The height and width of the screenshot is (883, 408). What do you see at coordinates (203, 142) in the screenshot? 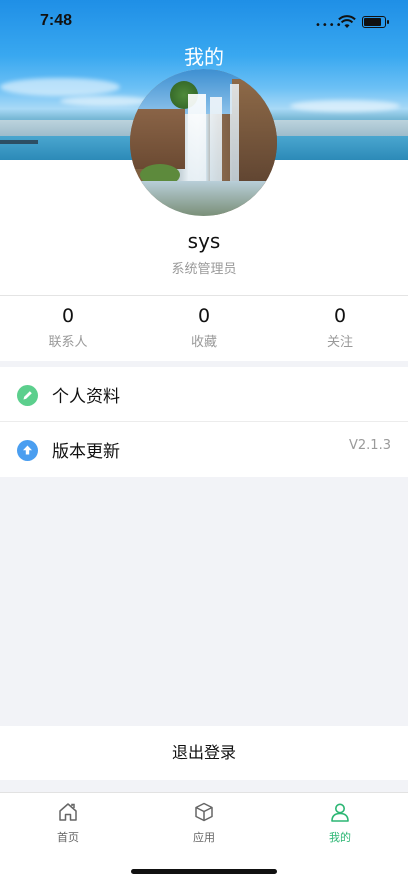
I see `avatar` at bounding box center [203, 142].